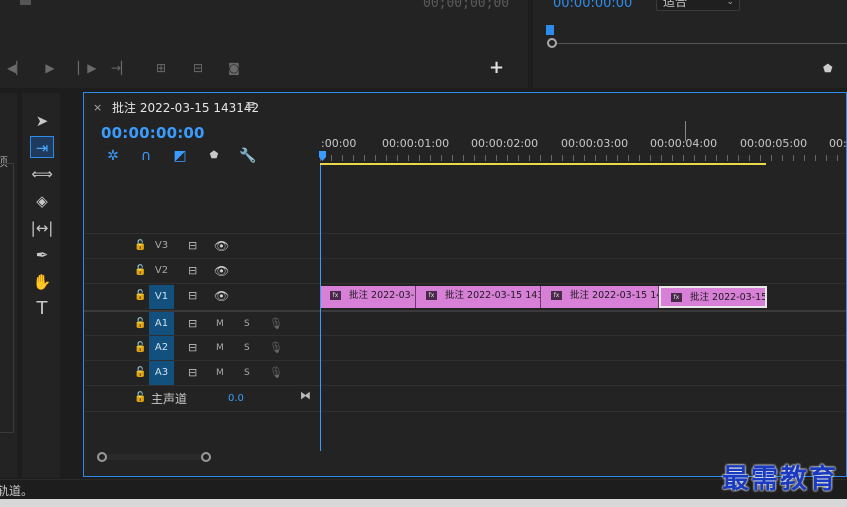 This screenshot has width=847, height=507. What do you see at coordinates (202, 398) in the screenshot?
I see `track-header: 🔓 主声道 0.0 ⧓` at bounding box center [202, 398].